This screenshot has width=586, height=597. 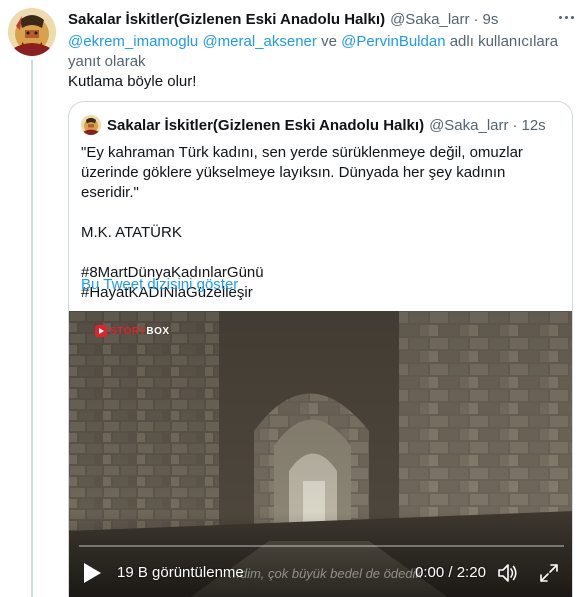 What do you see at coordinates (133, 41) in the screenshot?
I see `mention-link: @ekrem_imamoglu` at bounding box center [133, 41].